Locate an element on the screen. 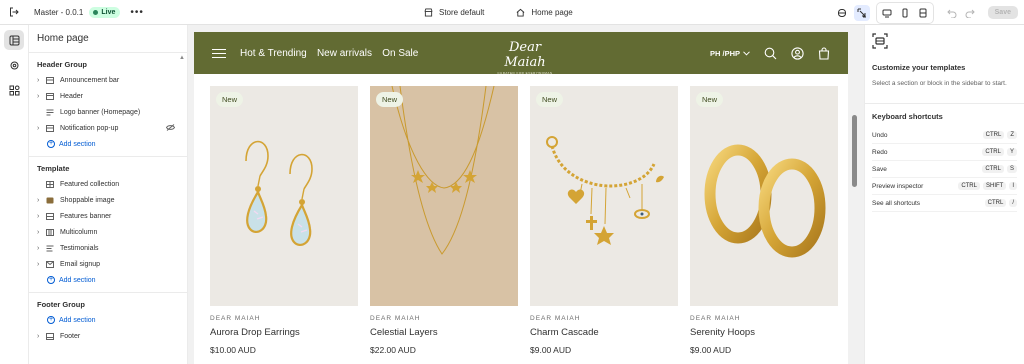  scroll-up-icon: ▲ is located at coordinates (182, 60).